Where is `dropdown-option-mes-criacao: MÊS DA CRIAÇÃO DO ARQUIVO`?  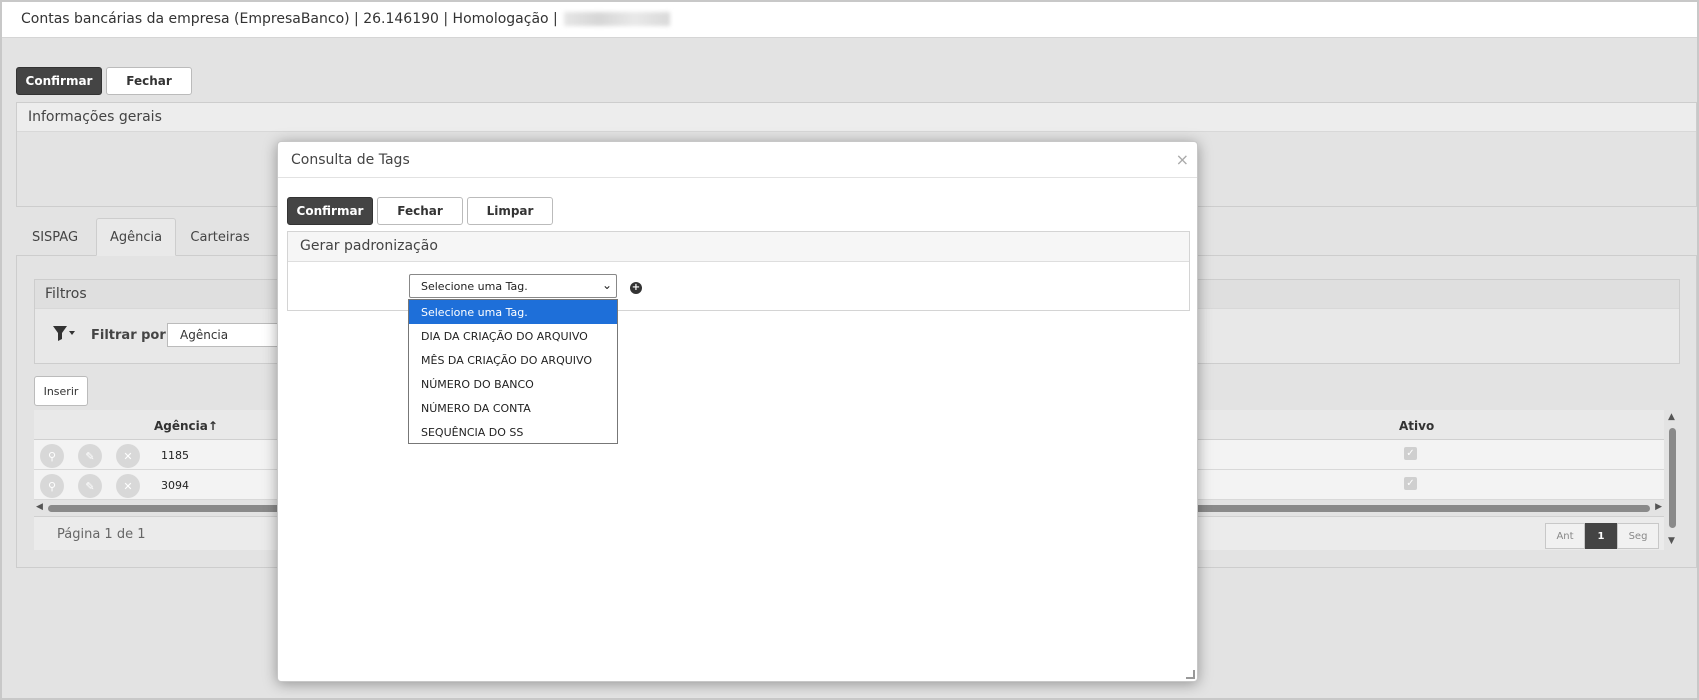 dropdown-option-mes-criacao: MÊS DA CRIAÇÃO DO ARQUIVO is located at coordinates (513, 360).